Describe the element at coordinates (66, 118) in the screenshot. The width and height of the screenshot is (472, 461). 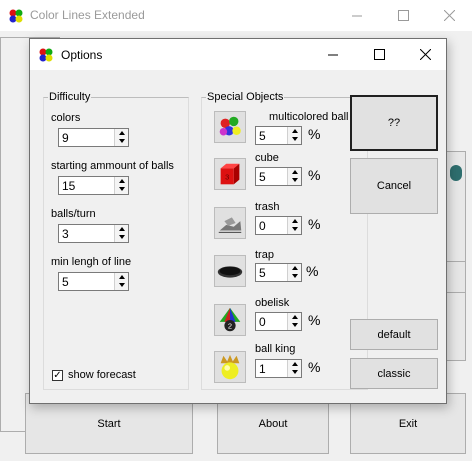
I see `colors-label: colors` at that location.